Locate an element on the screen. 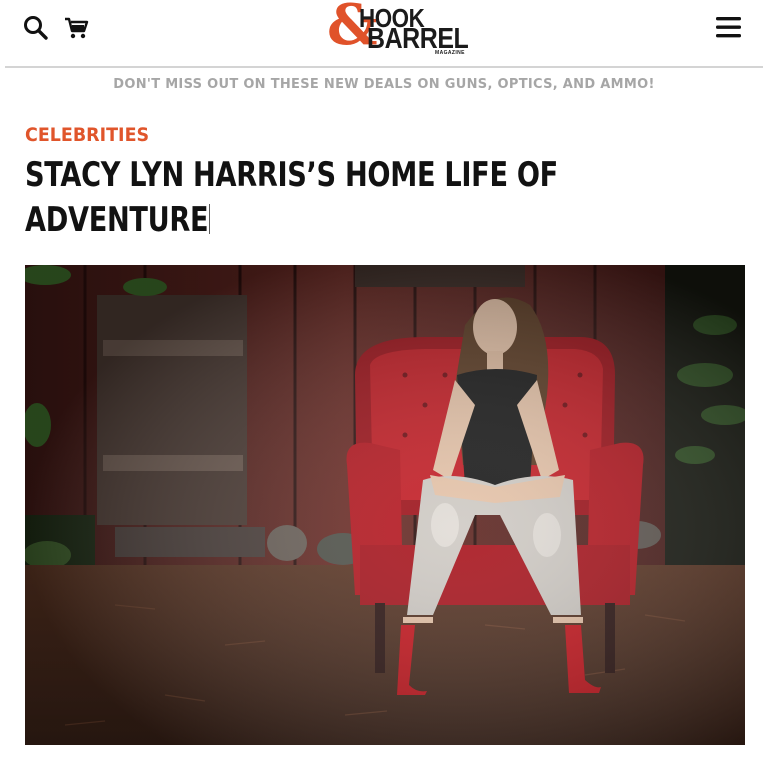  text-cursor is located at coordinates (209, 219).